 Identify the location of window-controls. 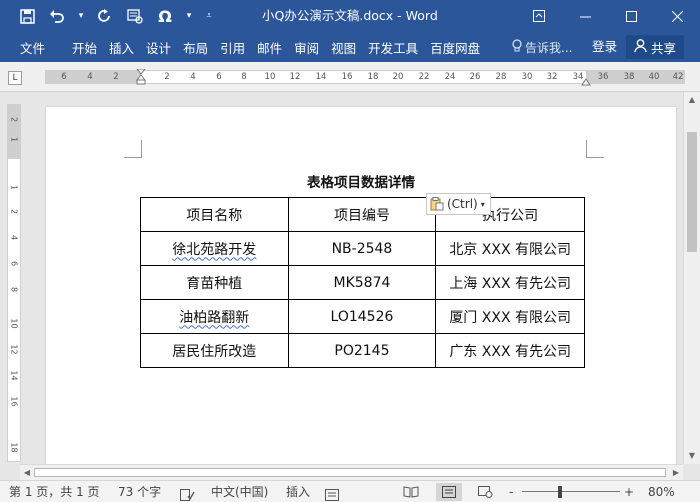
(608, 16).